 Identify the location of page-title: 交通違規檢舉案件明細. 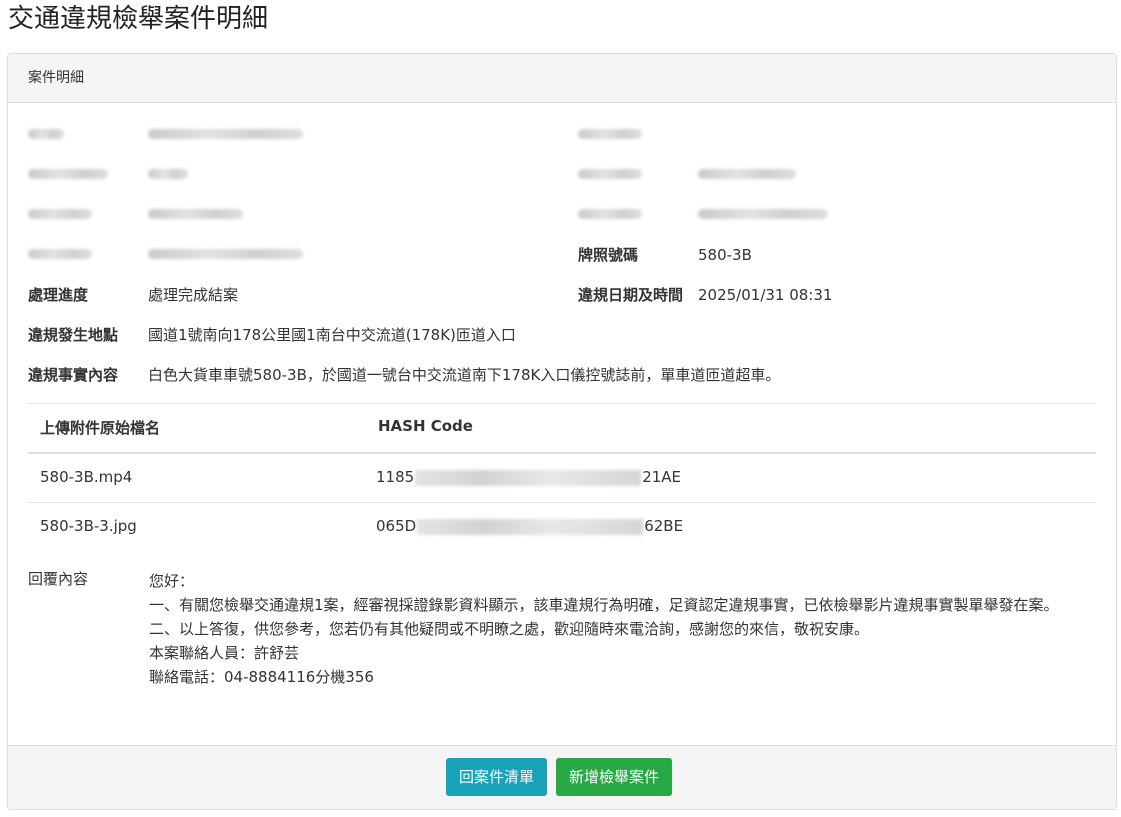
(138, 19).